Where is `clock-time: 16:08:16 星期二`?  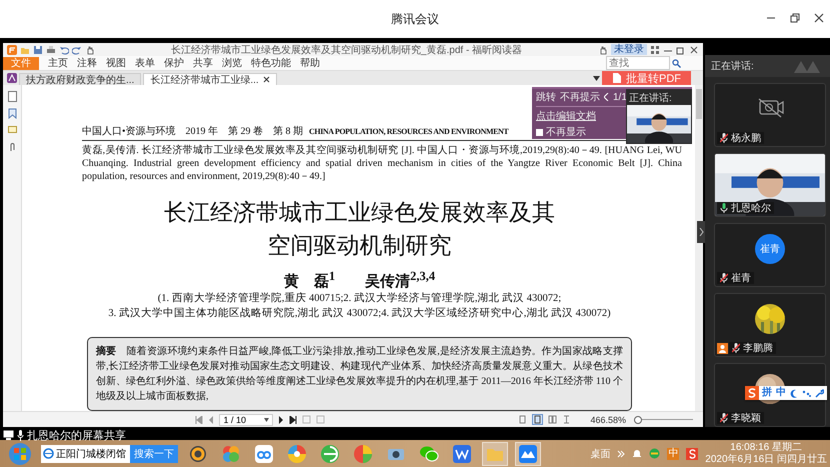
clock-time: 16:08:16 星期二 is located at coordinates (766, 448).